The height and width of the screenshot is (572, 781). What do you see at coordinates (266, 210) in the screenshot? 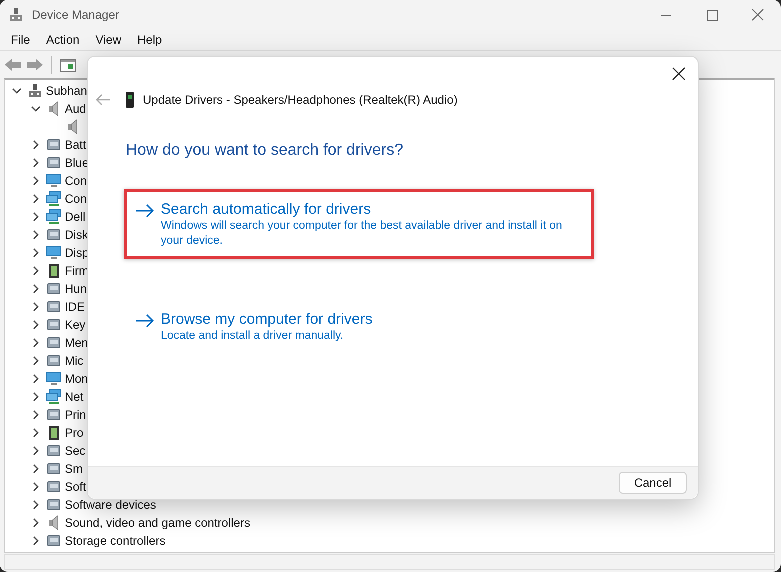
I see `option-title: Search automatically for drivers` at bounding box center [266, 210].